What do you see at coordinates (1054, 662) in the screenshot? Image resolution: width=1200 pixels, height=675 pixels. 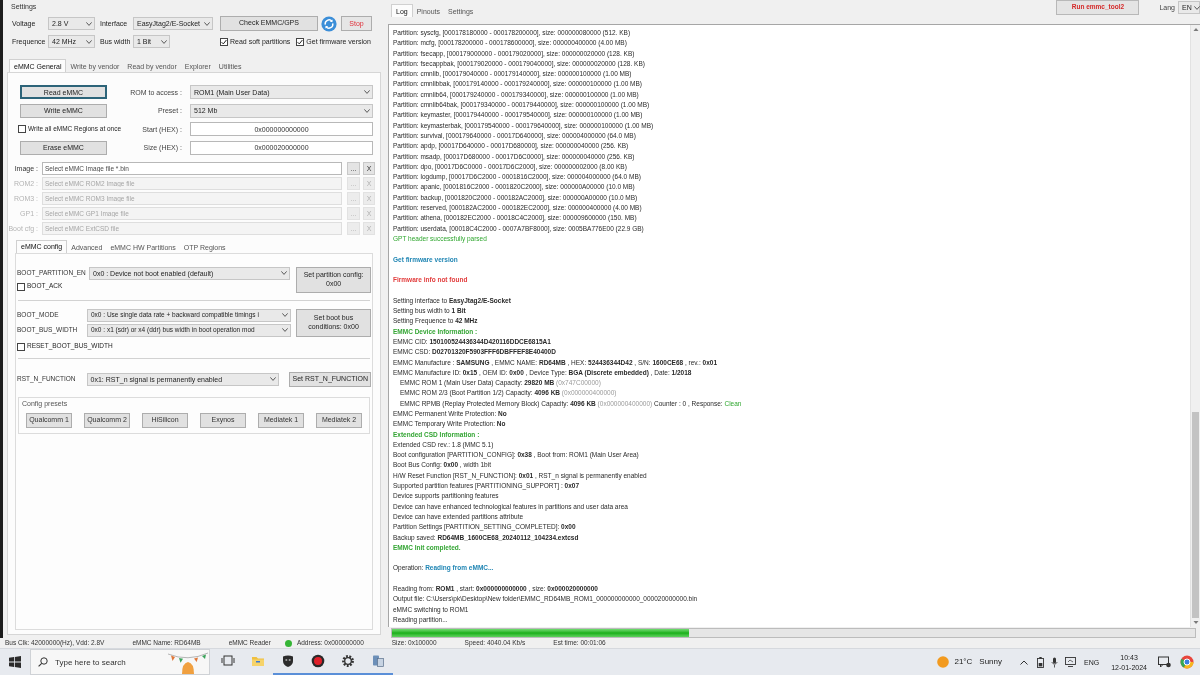 I see `microphone-icon` at bounding box center [1054, 662].